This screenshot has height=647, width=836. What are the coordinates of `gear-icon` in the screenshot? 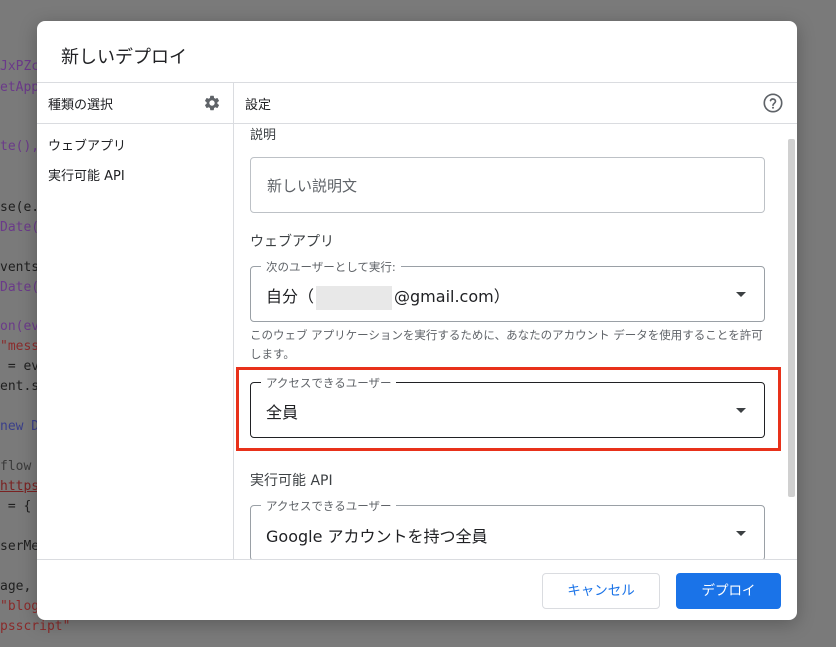 It's located at (212, 103).